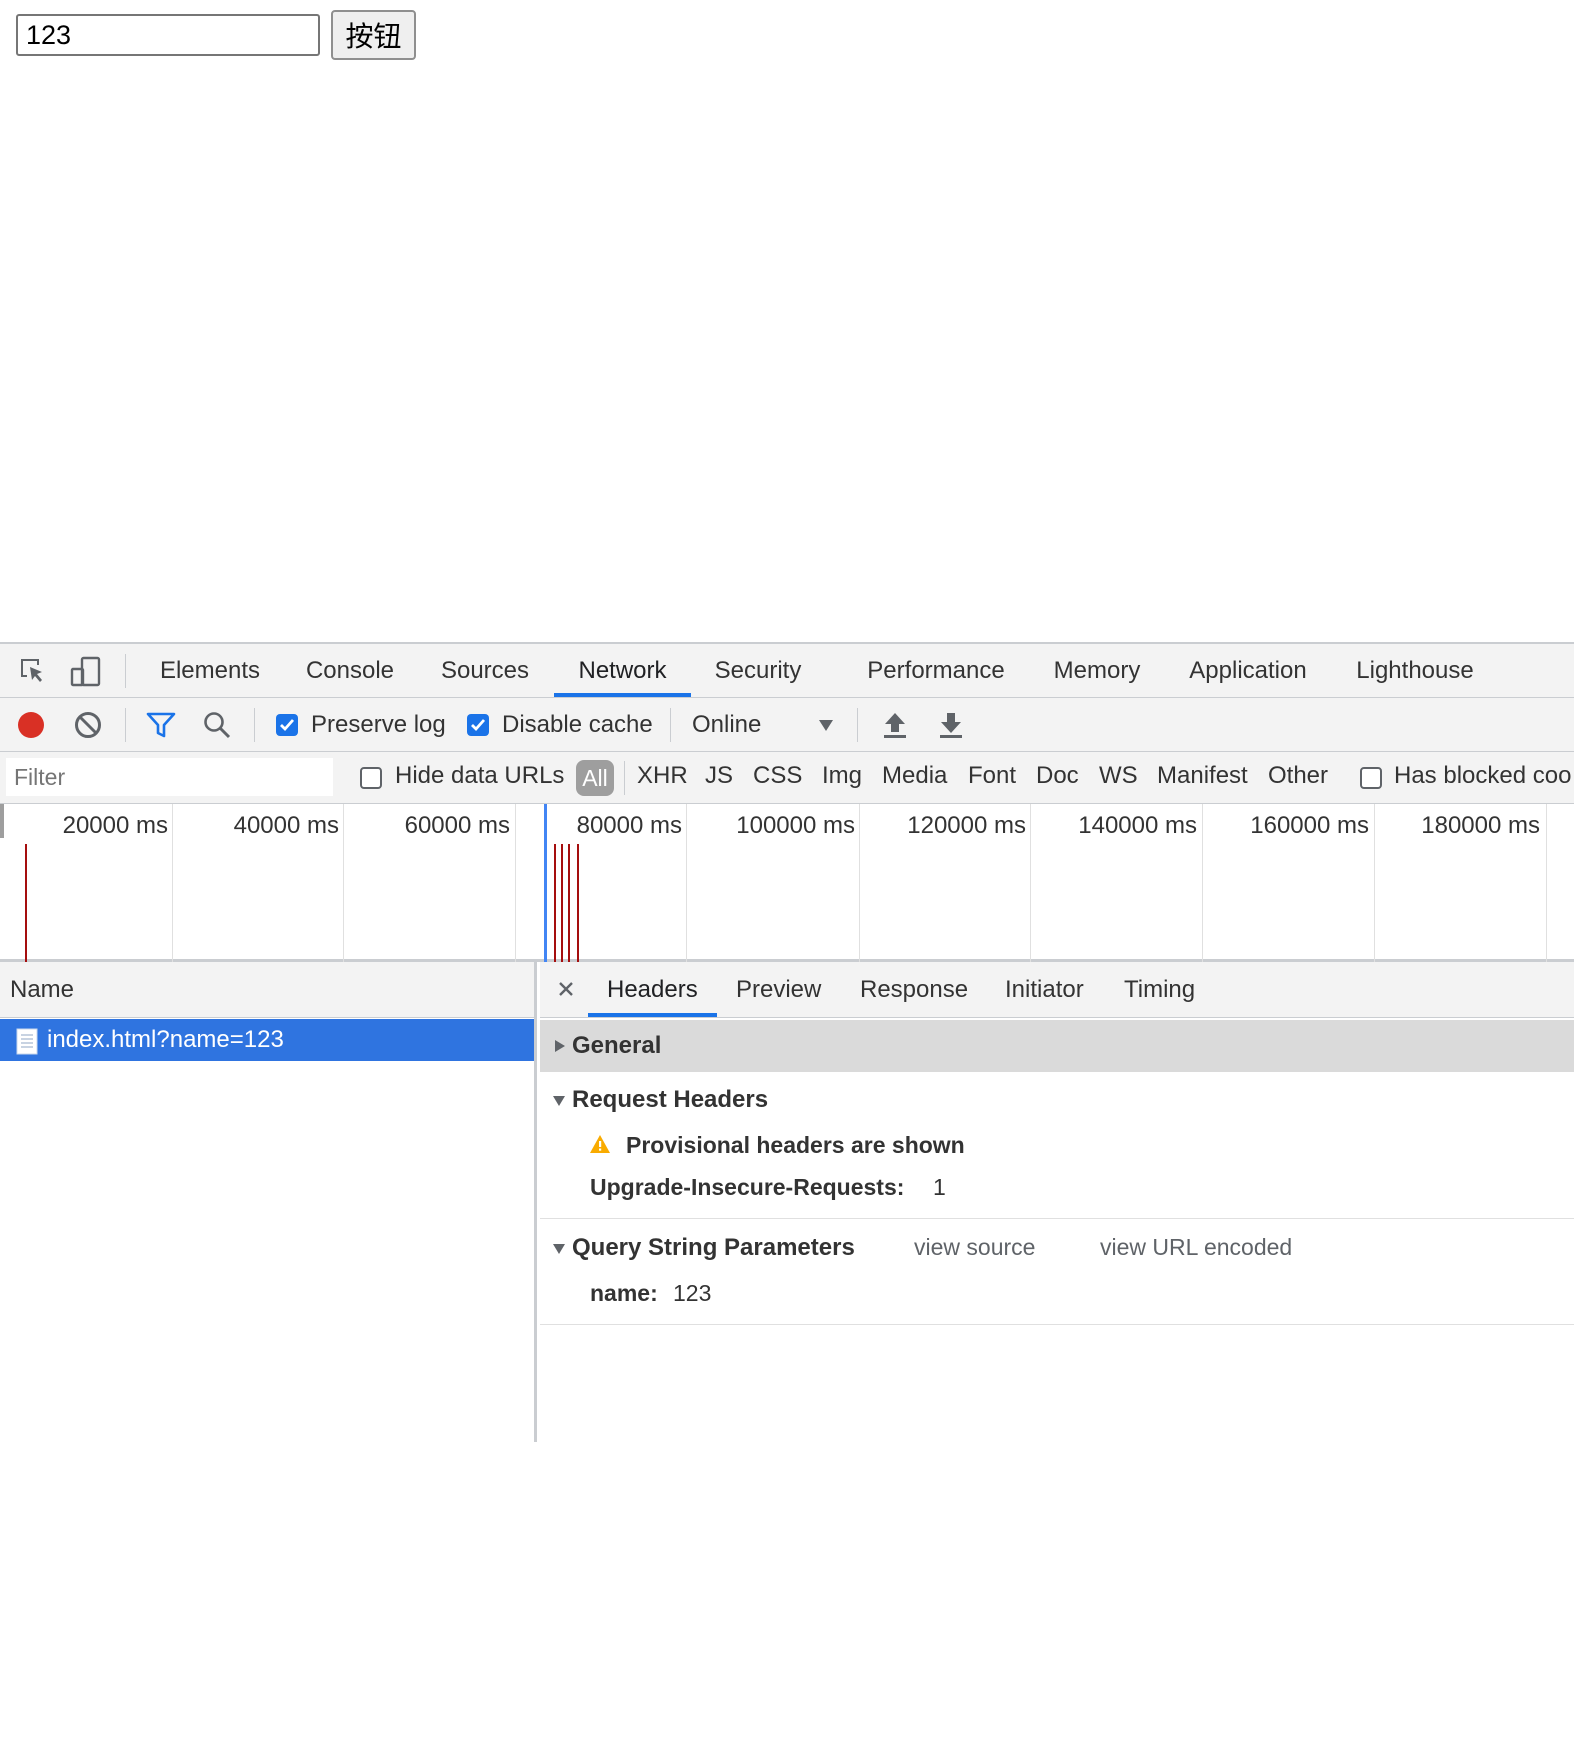  I want to click on warning-icon, so click(600, 1144).